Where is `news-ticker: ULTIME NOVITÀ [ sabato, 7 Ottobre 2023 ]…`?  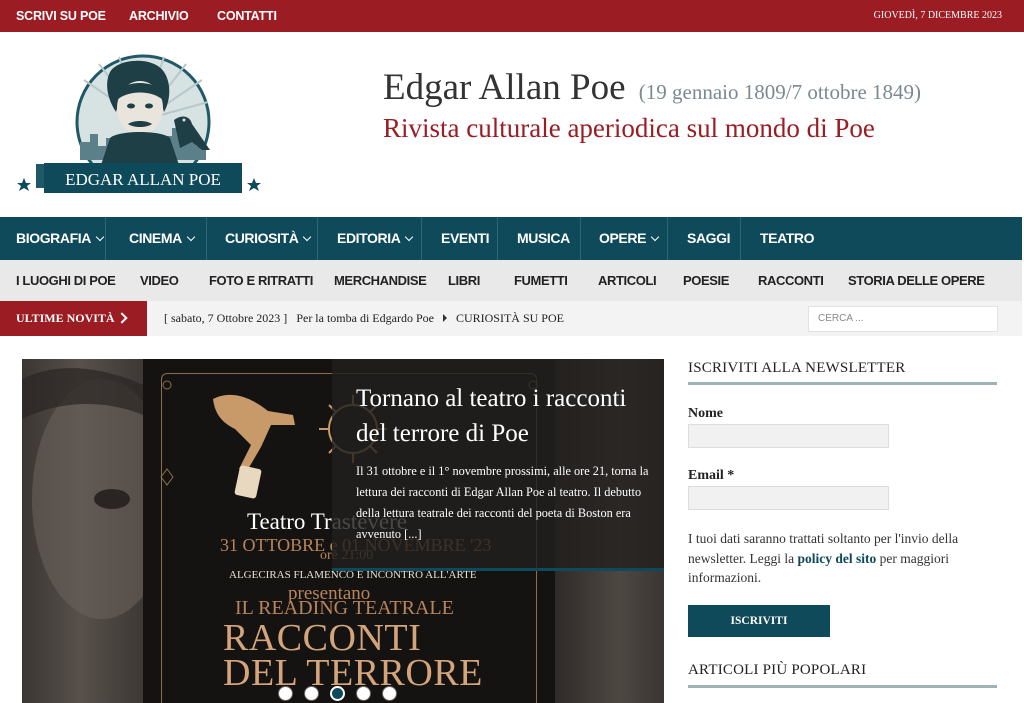 news-ticker: ULTIME NOVITÀ [ sabato, 7 Ottobre 2023 ]… is located at coordinates (511, 318).